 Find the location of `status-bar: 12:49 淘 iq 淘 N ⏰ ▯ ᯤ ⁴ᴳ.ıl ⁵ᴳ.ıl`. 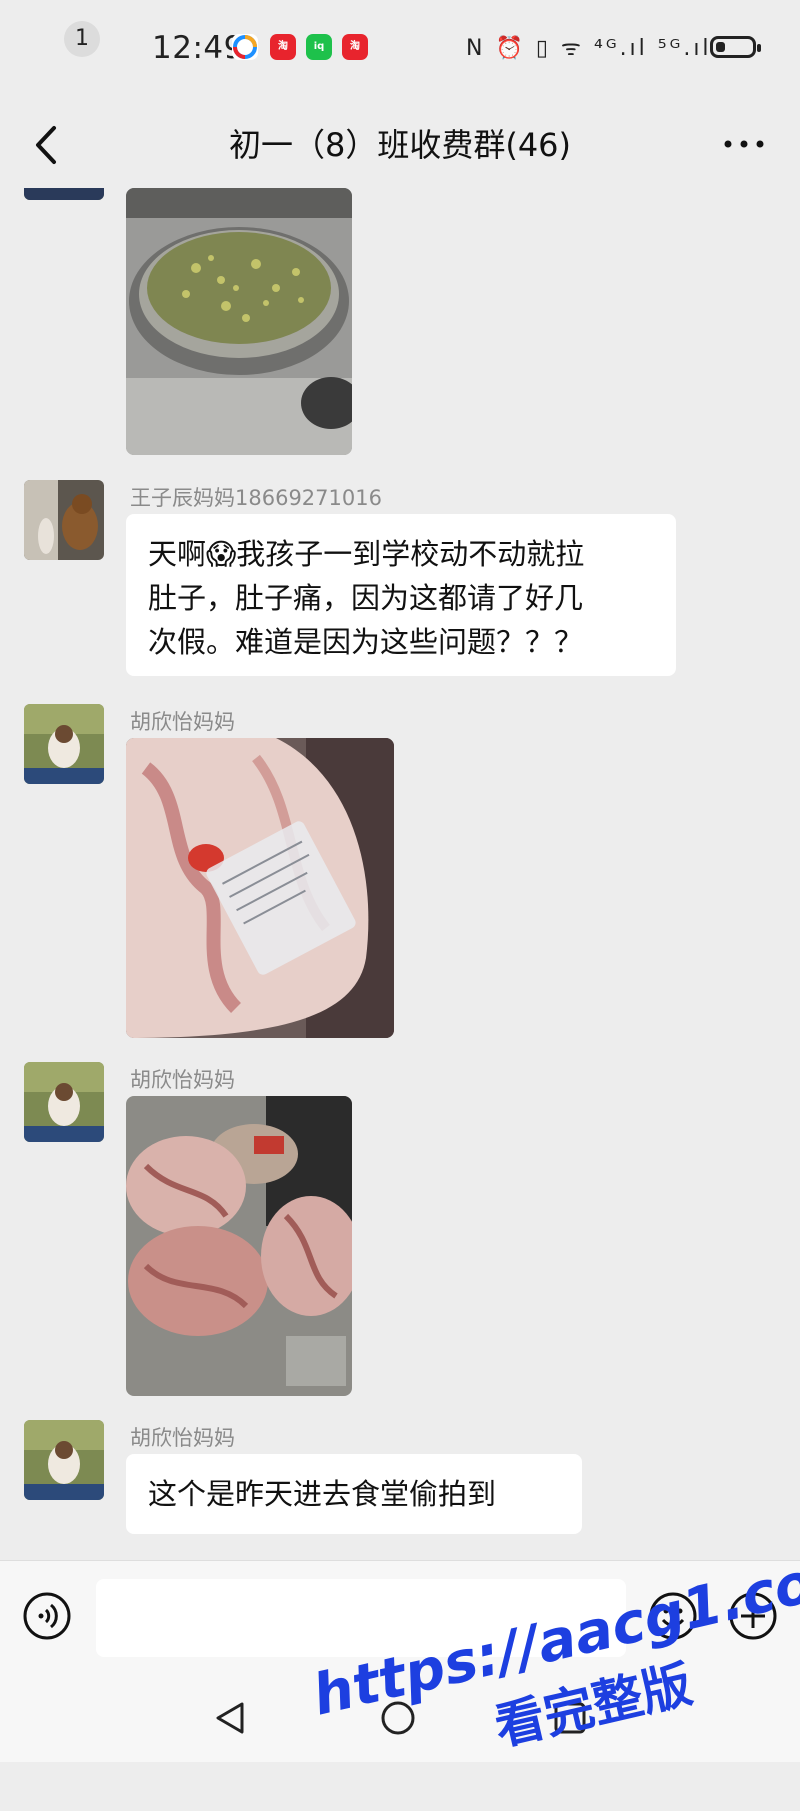

status-bar: 12:49 淘 iq 淘 N ⏰ ▯ ᯤ ⁴ᴳ.ıl ⁵ᴳ.ıl is located at coordinates (400, 50).